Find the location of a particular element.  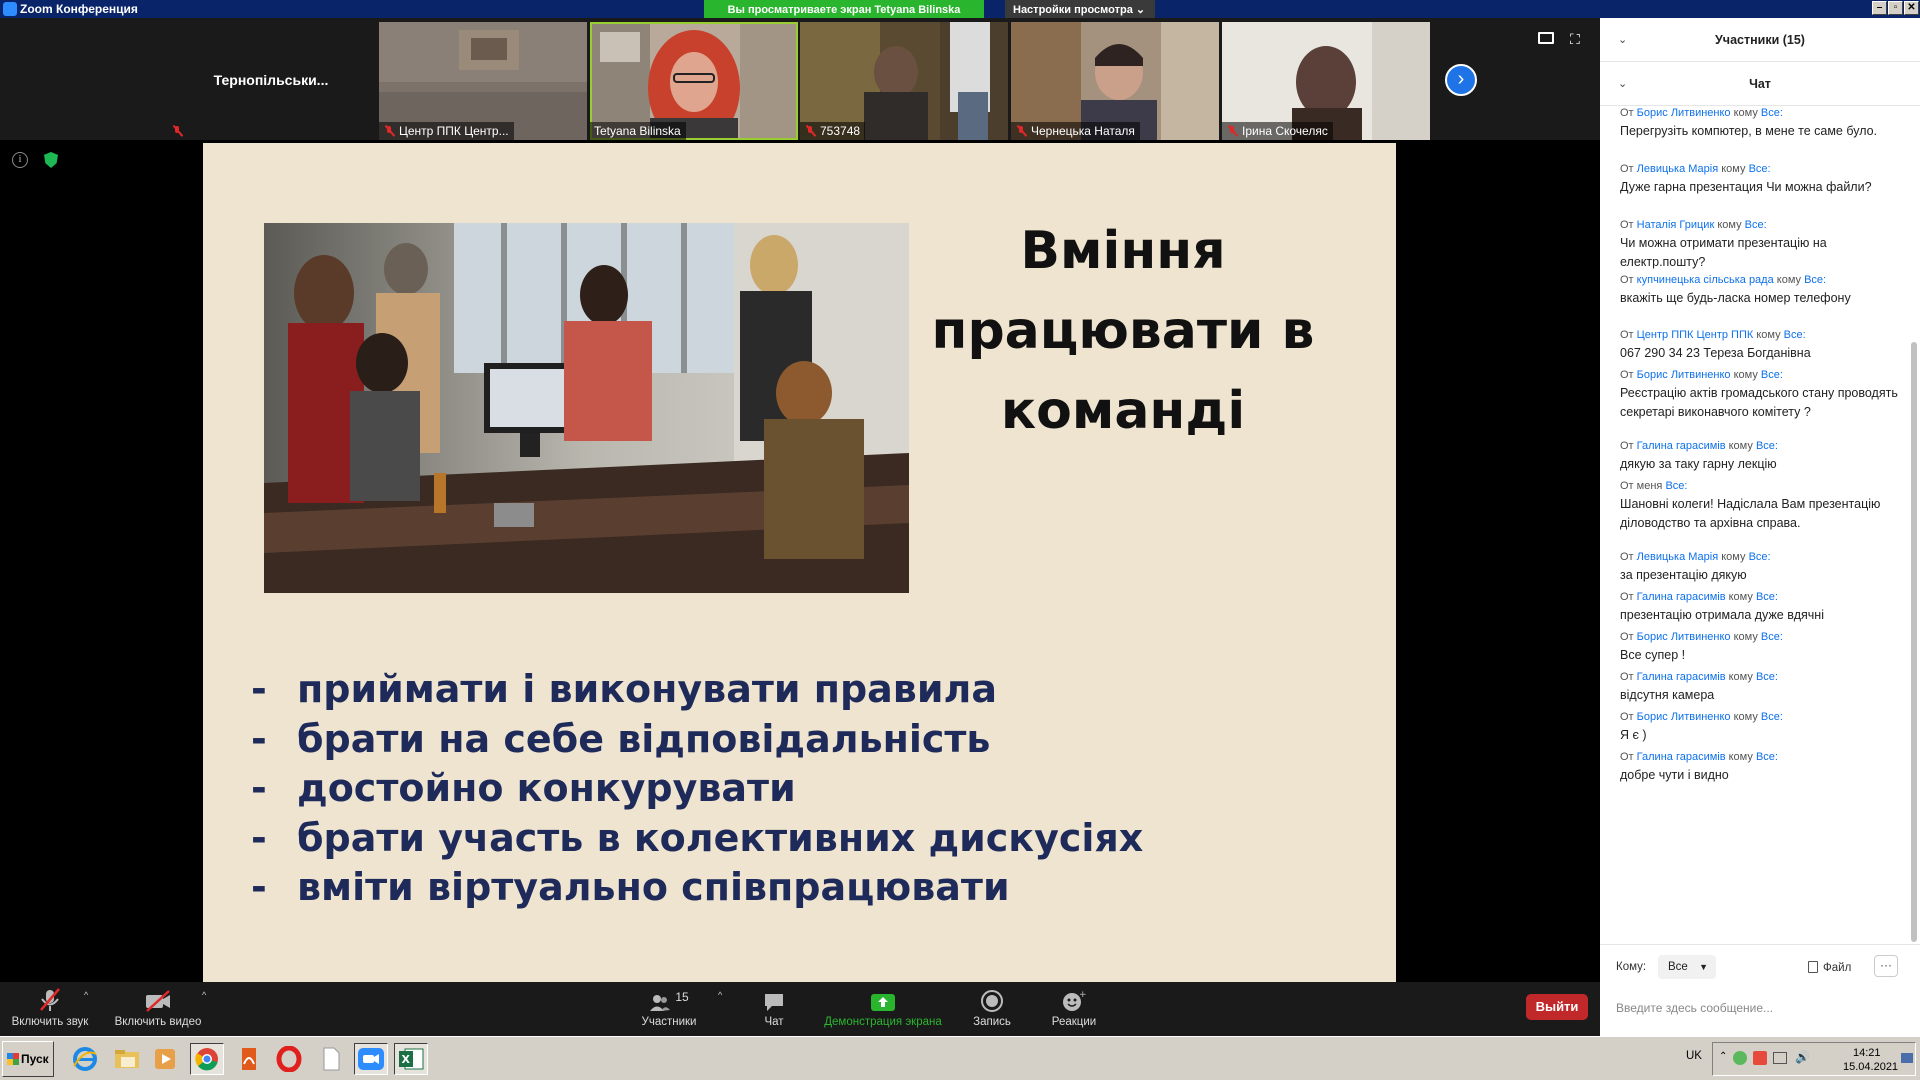

gallery-next-page-button: › is located at coordinates (1461, 80).